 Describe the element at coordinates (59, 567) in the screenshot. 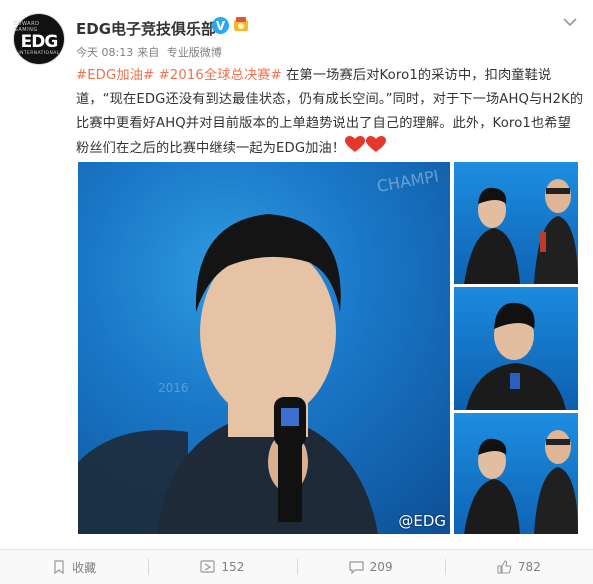

I see `bookmark-icon` at that location.